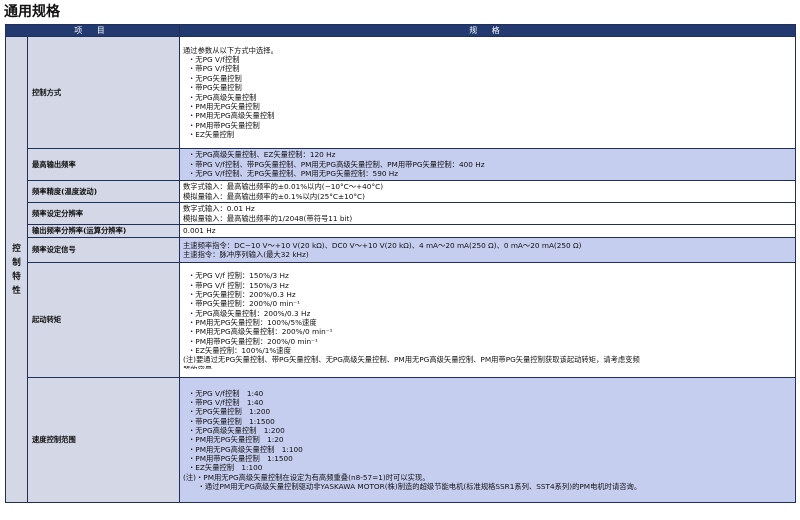  Describe the element at coordinates (103, 231) in the screenshot. I see `row-item-label: 输出频率分辨率(运算分辨率)` at that location.